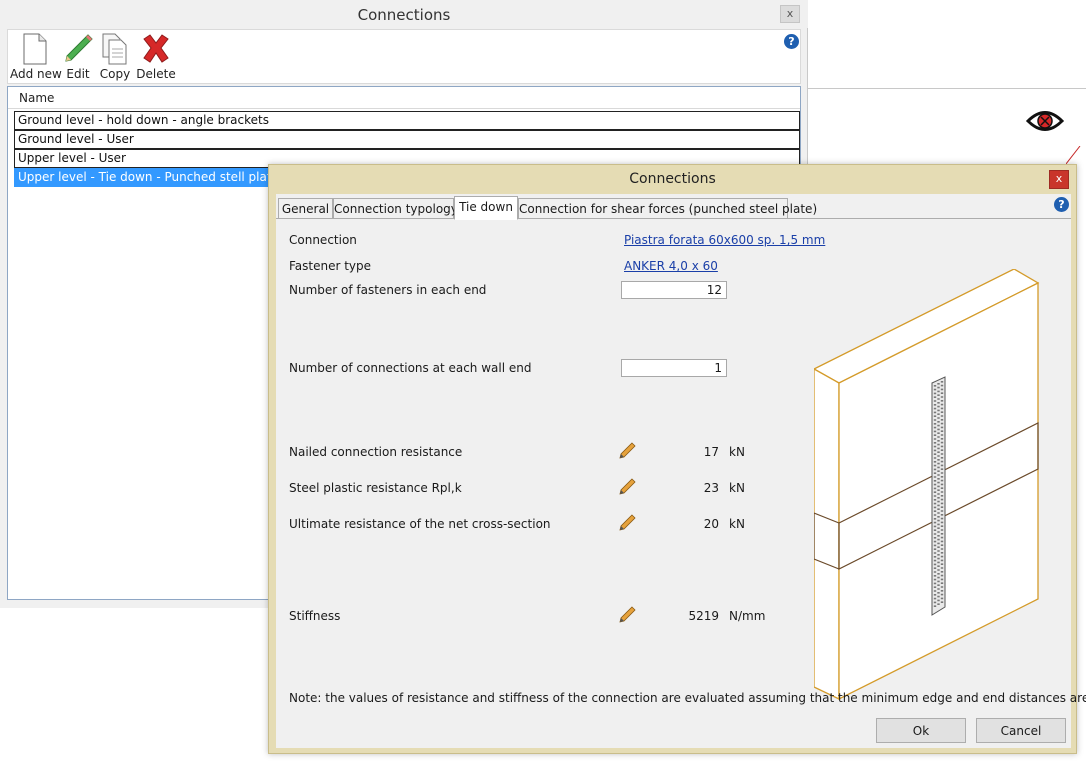 The height and width of the screenshot is (767, 1086). Describe the element at coordinates (388, 290) in the screenshot. I see `fasteners-each-end-label: Number of fasteners in each end` at that location.